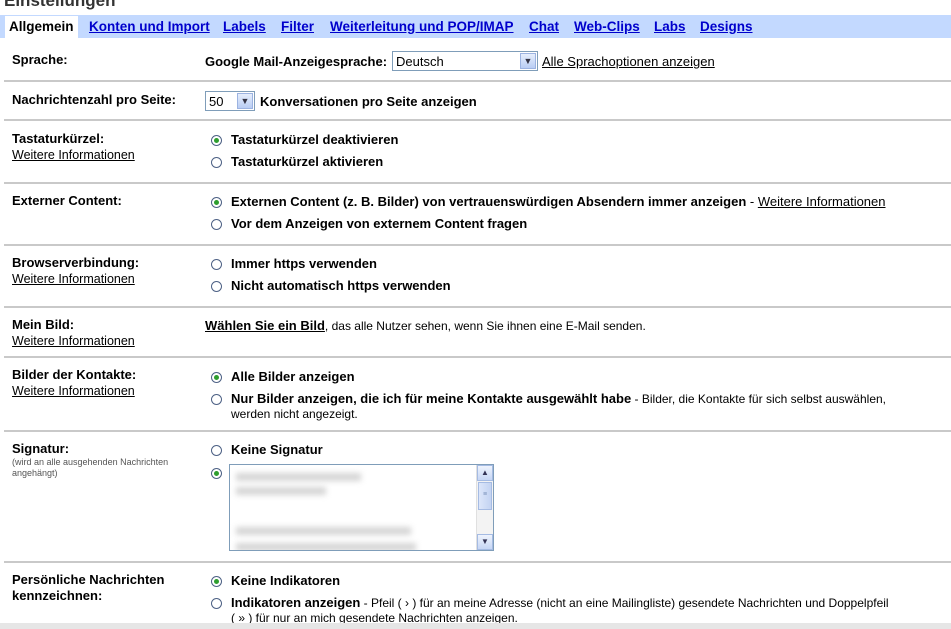 The image size is (951, 629). What do you see at coordinates (544, 26) in the screenshot?
I see `tab-chat: Chat` at bounding box center [544, 26].